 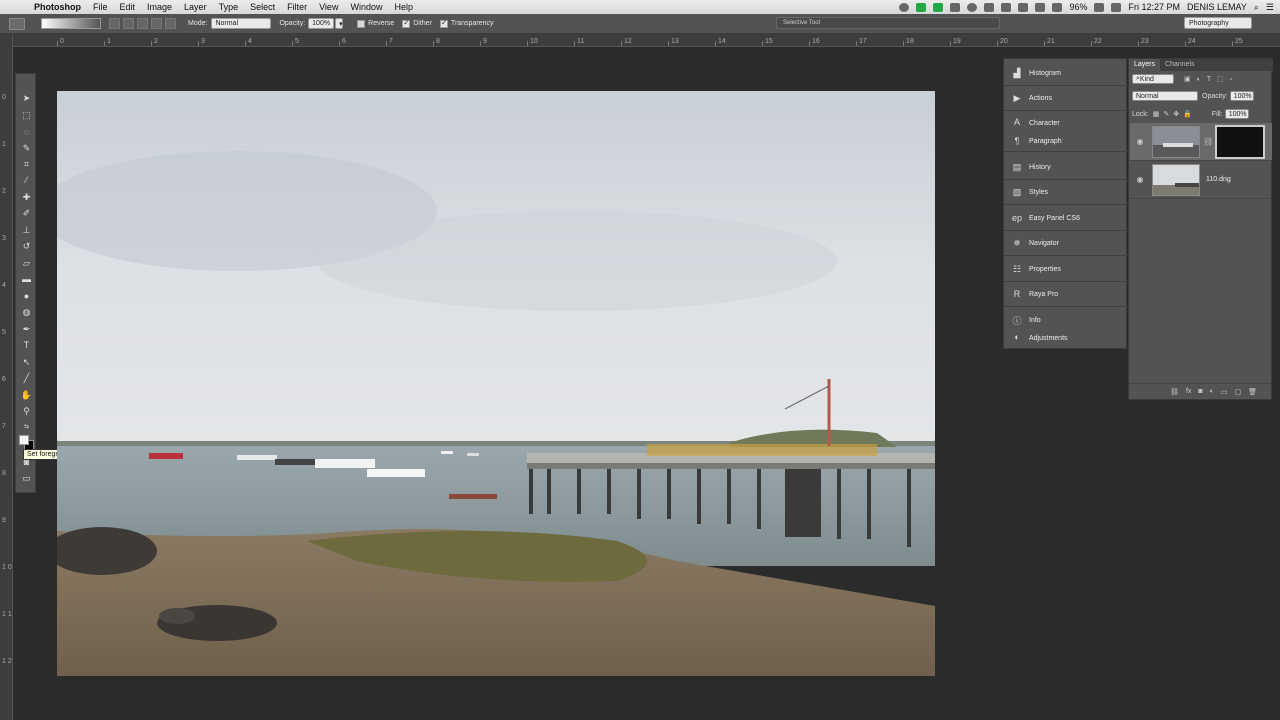 I want to click on fill-input: 100%, so click(x=1236, y=114).